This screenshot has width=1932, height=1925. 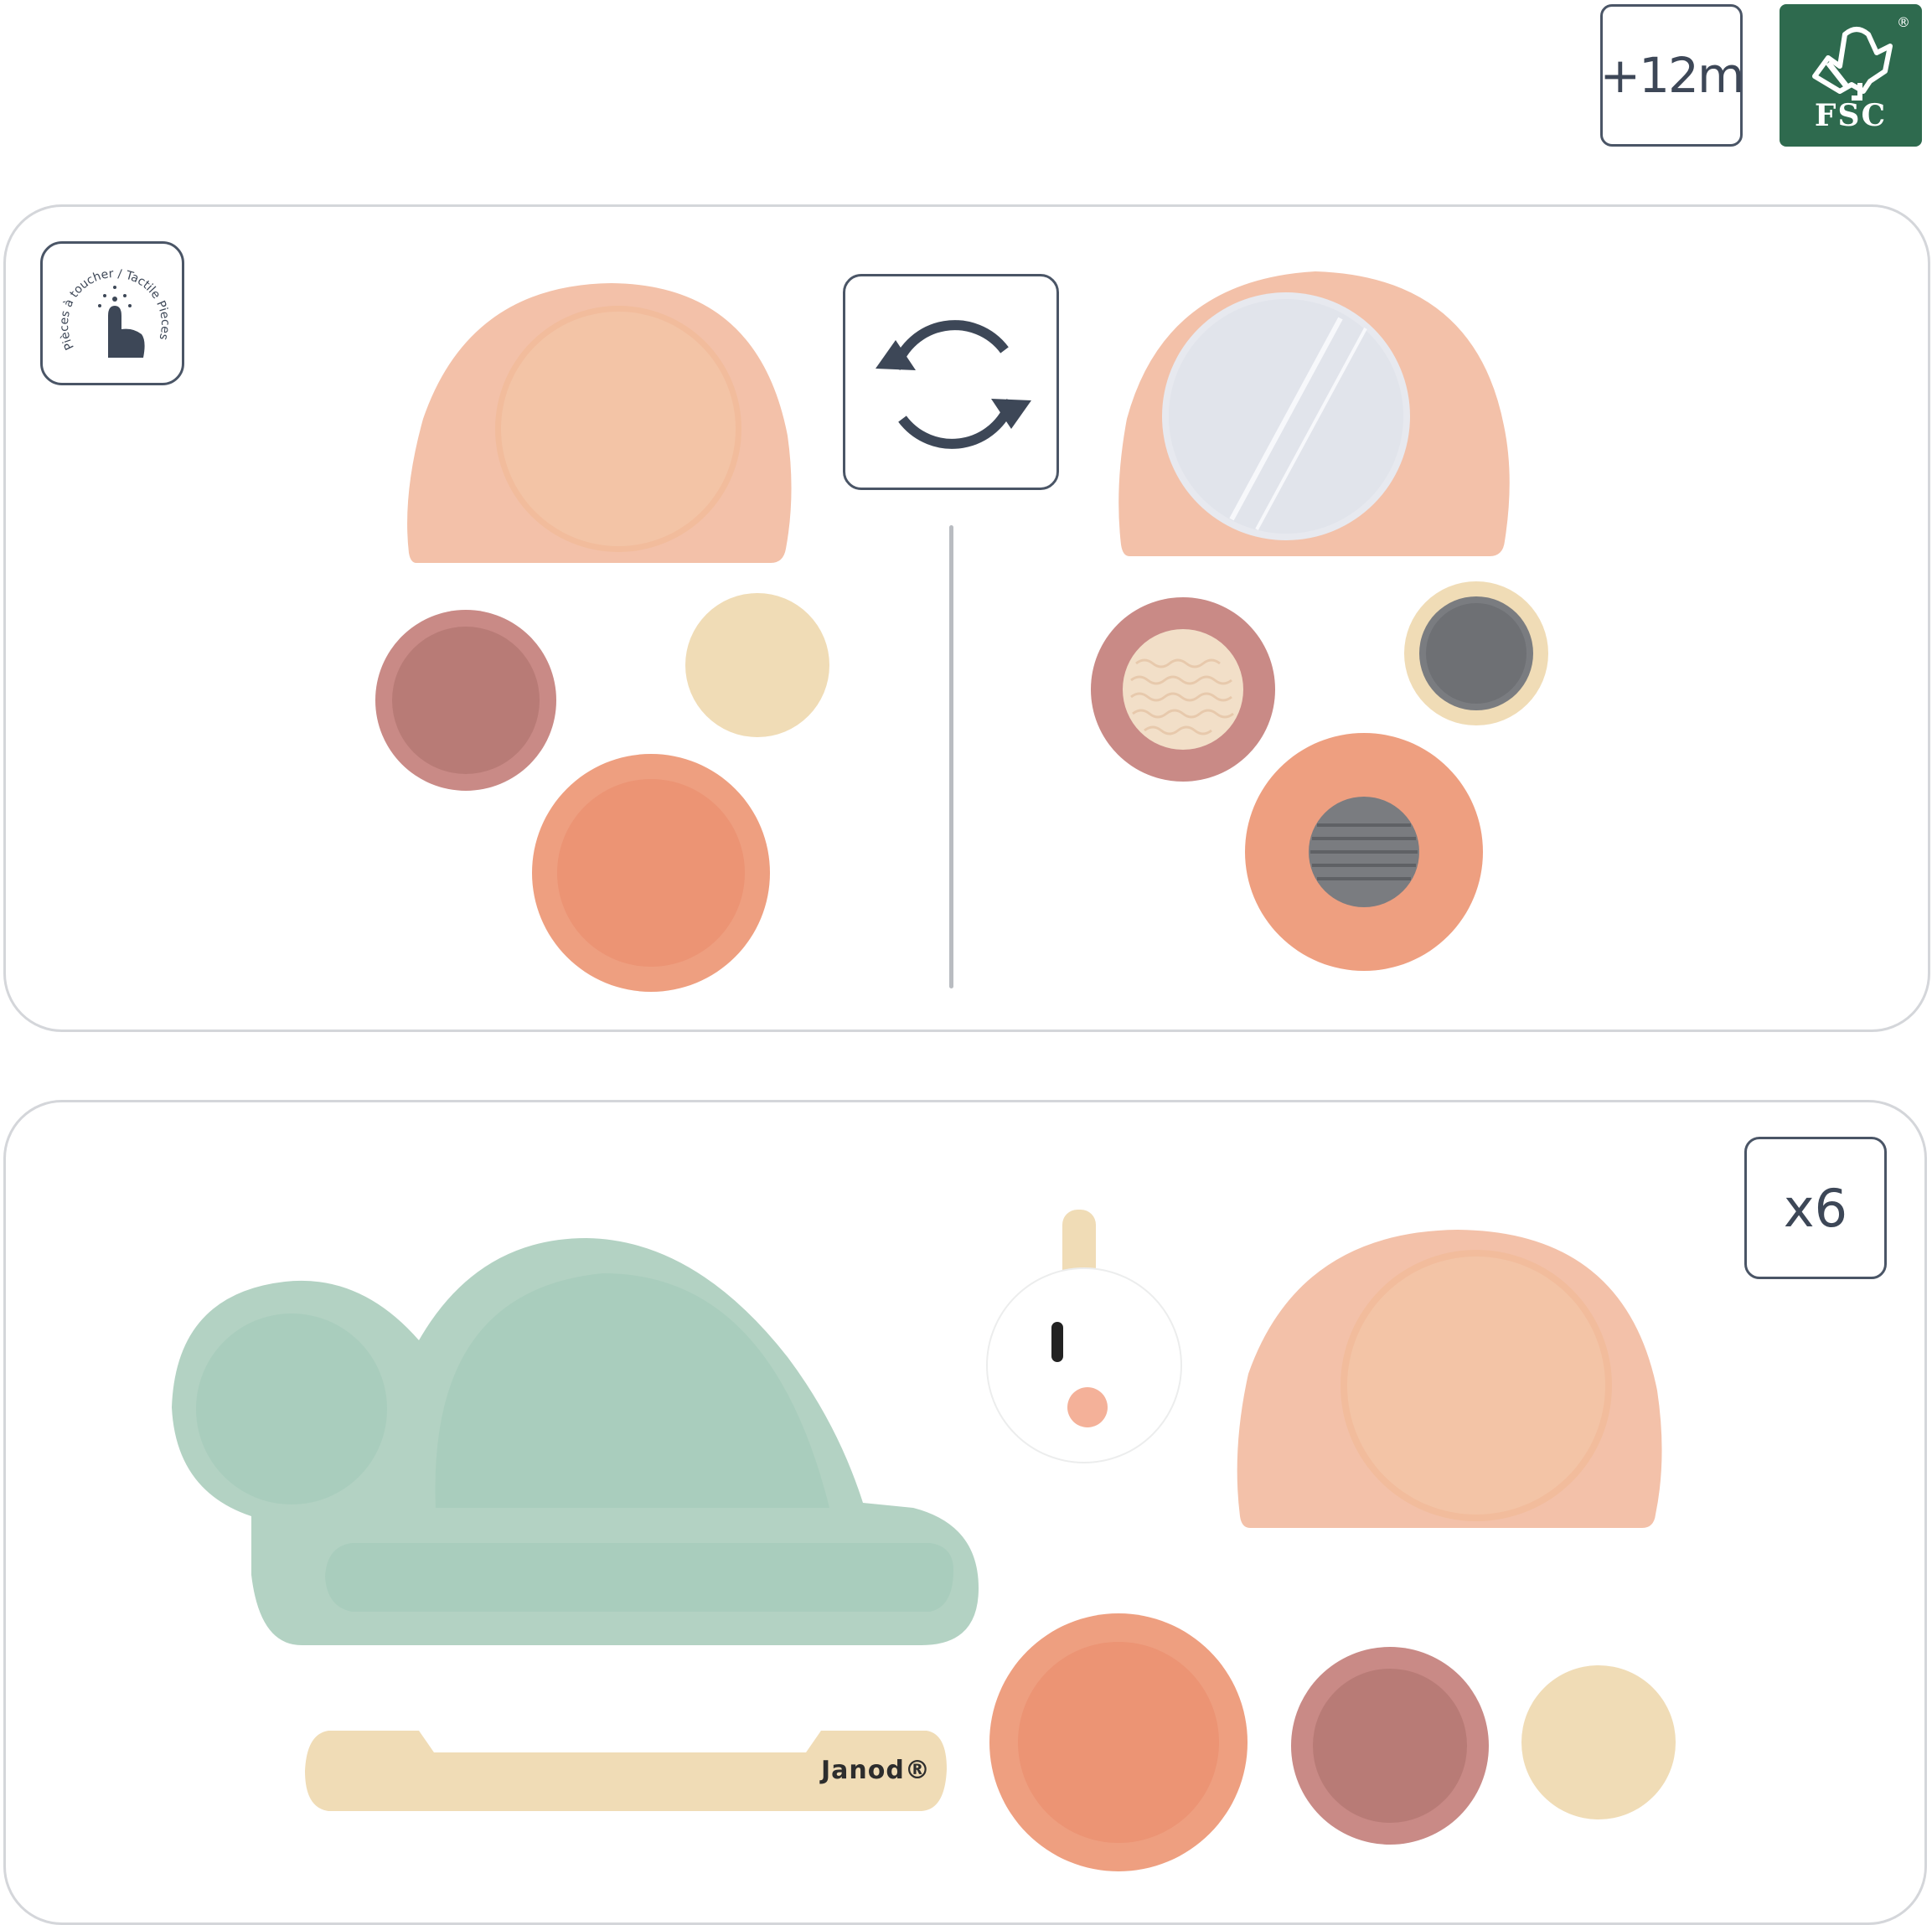 I want to click on brand-logo: Janod®, so click(x=876, y=1770).